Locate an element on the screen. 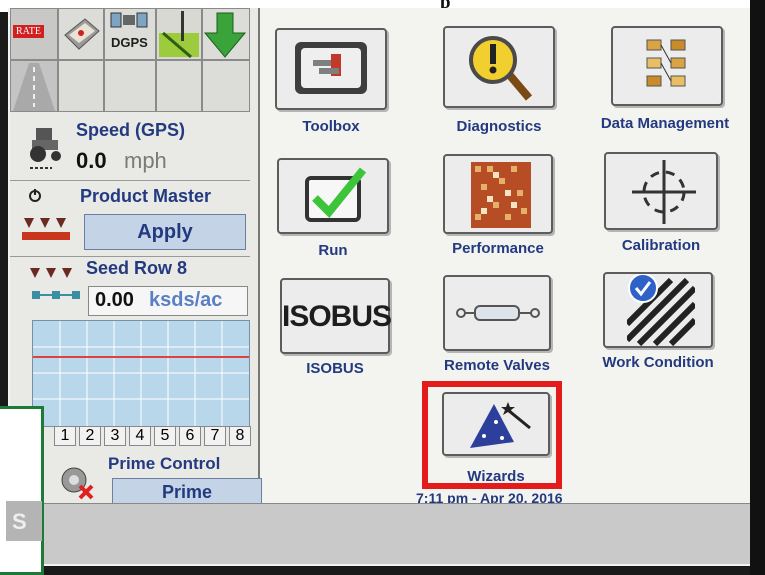 The image size is (765, 575). speed-unit: mph is located at coordinates (145, 160).